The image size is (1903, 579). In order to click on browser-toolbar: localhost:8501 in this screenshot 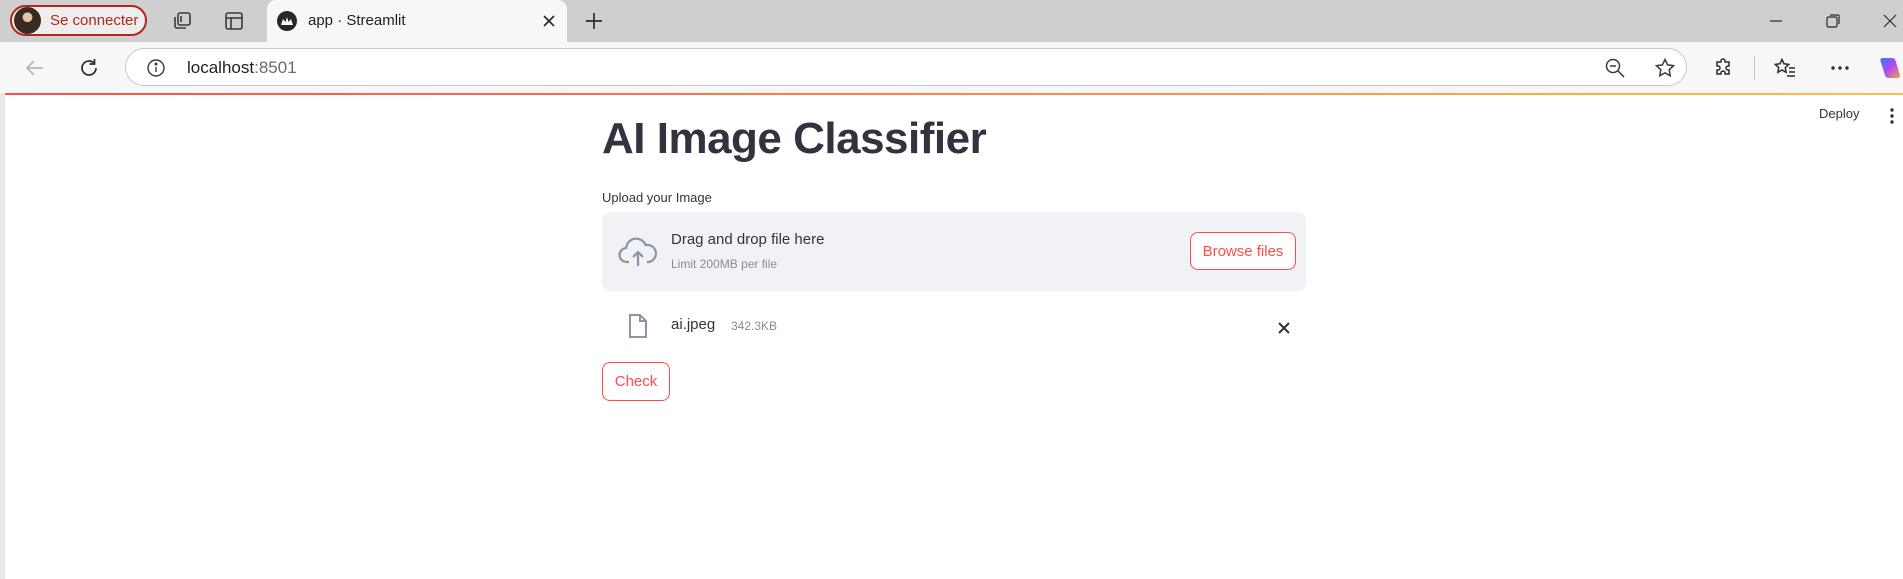, I will do `click(951, 67)`.